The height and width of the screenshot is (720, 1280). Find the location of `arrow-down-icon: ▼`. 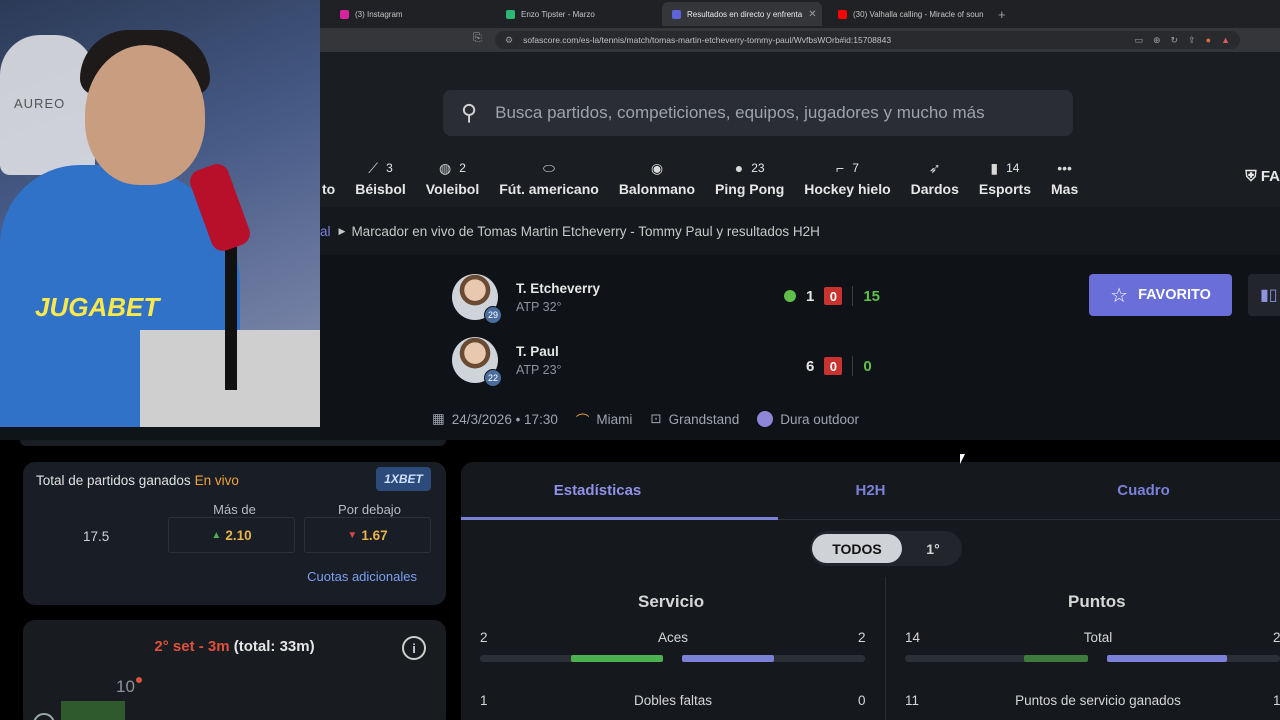

arrow-down-icon: ▼ is located at coordinates (352, 535).